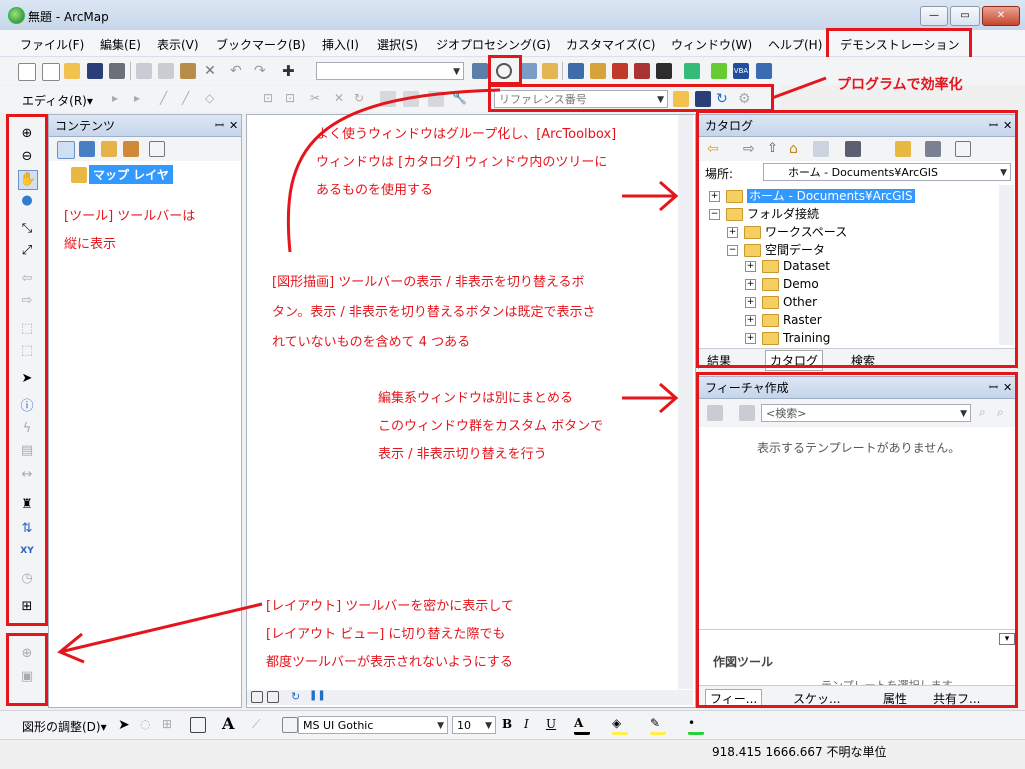  What do you see at coordinates (390, 606) in the screenshot?
I see `annotation-layout-toolbar-1: [レイアウト] ツールバーを密かに表示して` at bounding box center [390, 606].